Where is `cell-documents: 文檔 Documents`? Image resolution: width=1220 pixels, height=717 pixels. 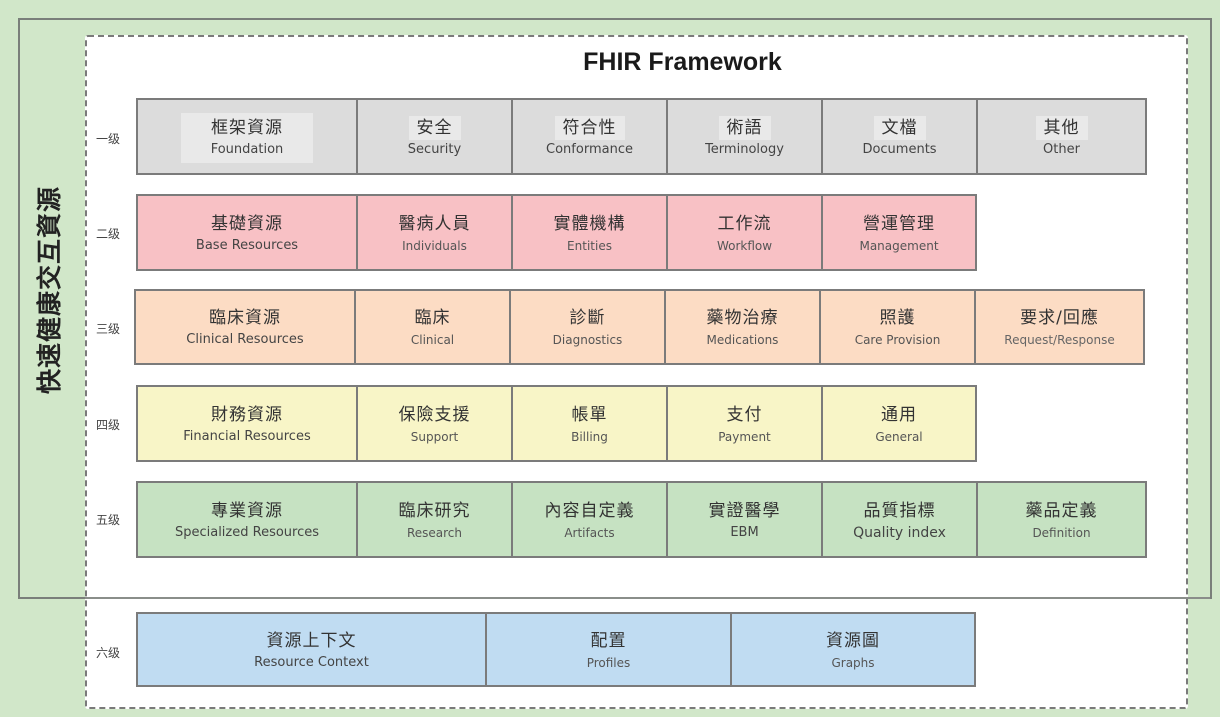 cell-documents: 文檔 Documents is located at coordinates (900, 136).